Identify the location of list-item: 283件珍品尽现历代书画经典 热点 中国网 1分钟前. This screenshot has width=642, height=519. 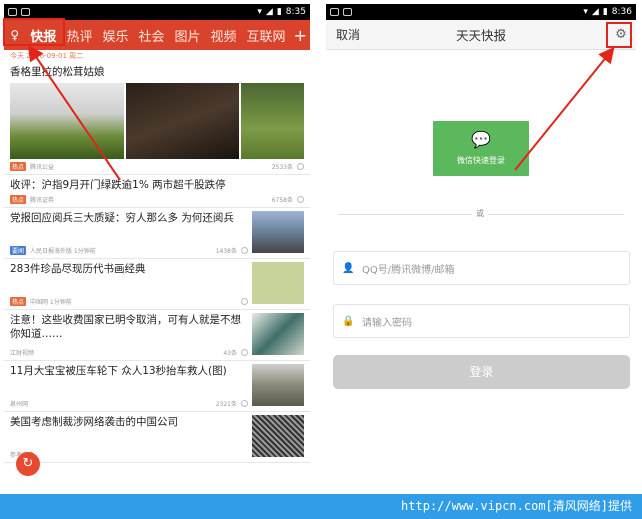
(157, 284).